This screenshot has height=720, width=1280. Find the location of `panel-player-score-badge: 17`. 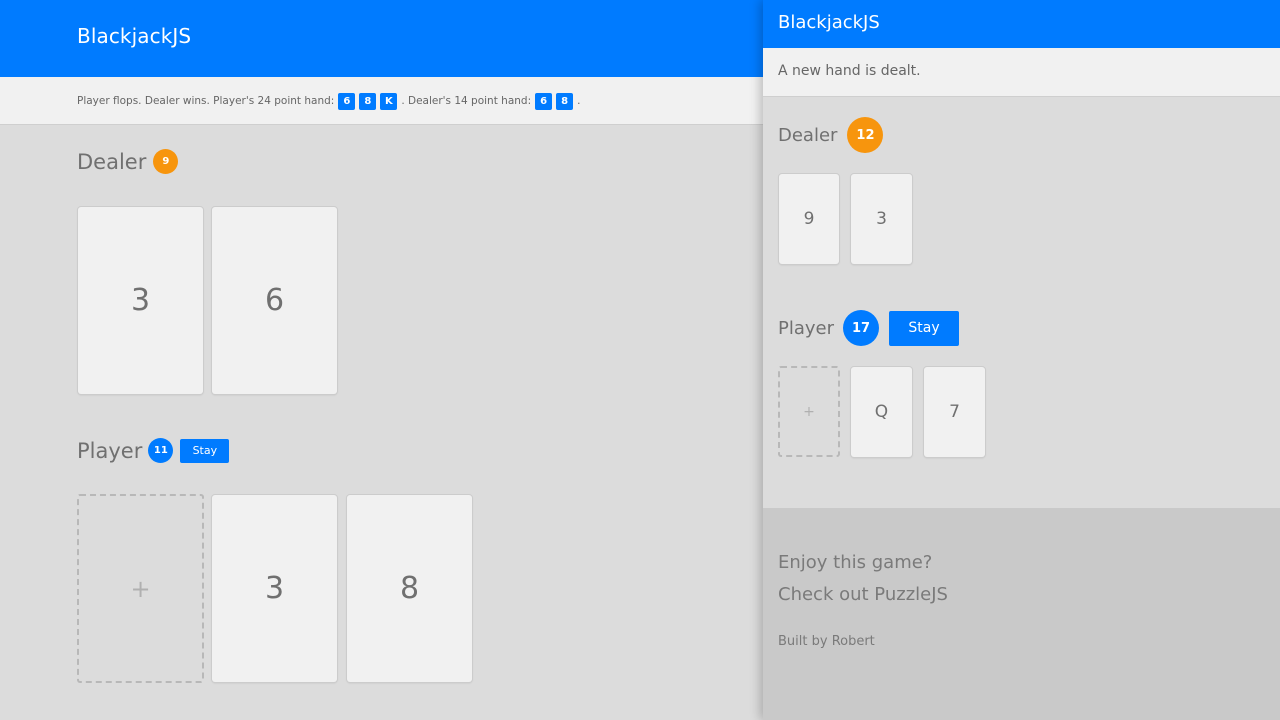

panel-player-score-badge: 17 is located at coordinates (861, 328).